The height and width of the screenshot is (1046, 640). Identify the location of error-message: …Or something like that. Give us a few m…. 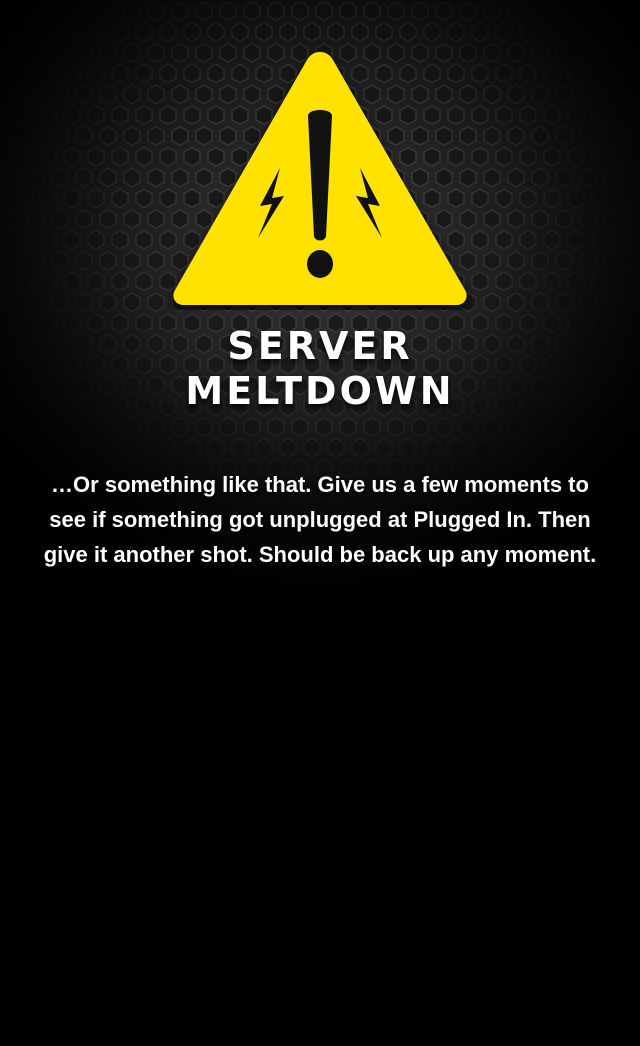
(320, 519).